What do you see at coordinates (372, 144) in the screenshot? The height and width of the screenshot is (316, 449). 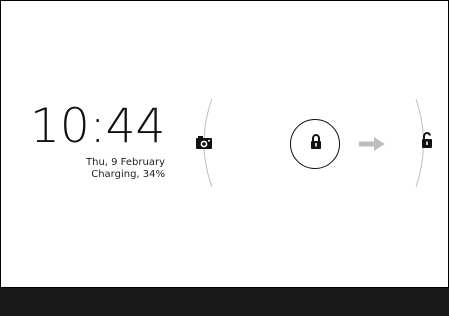 I see `arrow-right-icon` at bounding box center [372, 144].